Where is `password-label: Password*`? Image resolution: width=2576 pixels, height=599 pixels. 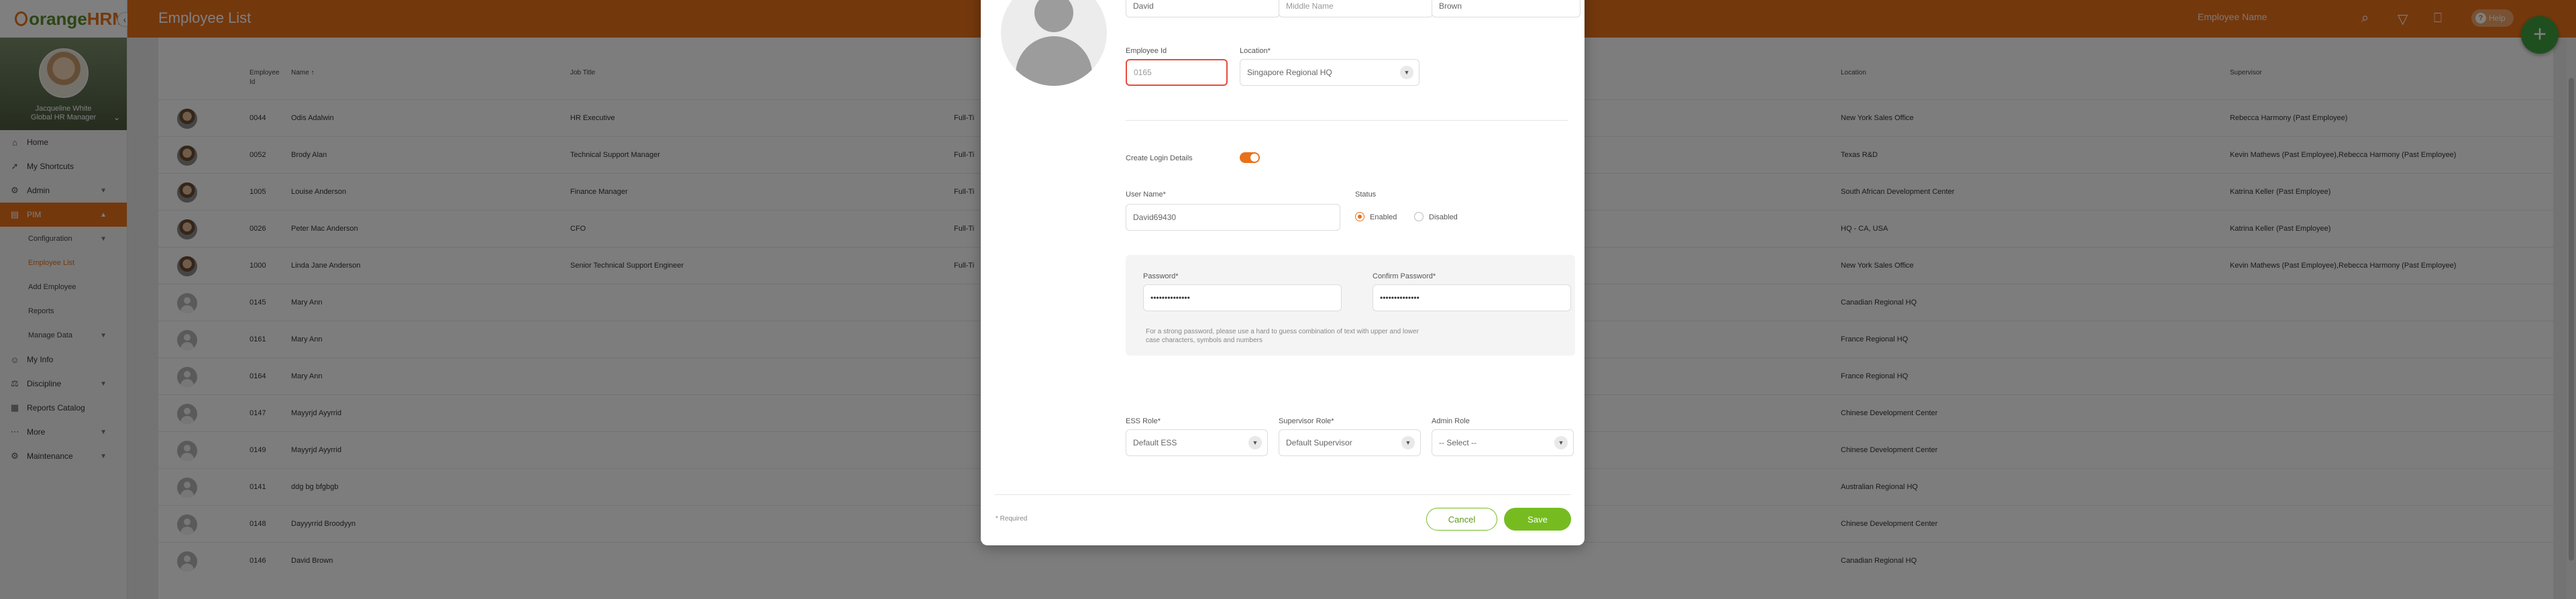 password-label: Password* is located at coordinates (1161, 276).